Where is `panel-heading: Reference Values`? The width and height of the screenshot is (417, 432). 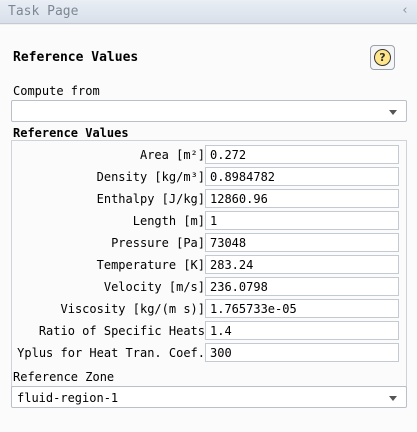
panel-heading: Reference Values is located at coordinates (76, 57).